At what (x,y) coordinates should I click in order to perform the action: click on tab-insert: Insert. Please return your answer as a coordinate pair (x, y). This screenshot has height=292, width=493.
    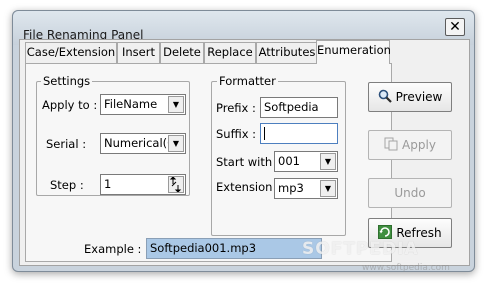
    Looking at the image, I should click on (138, 52).